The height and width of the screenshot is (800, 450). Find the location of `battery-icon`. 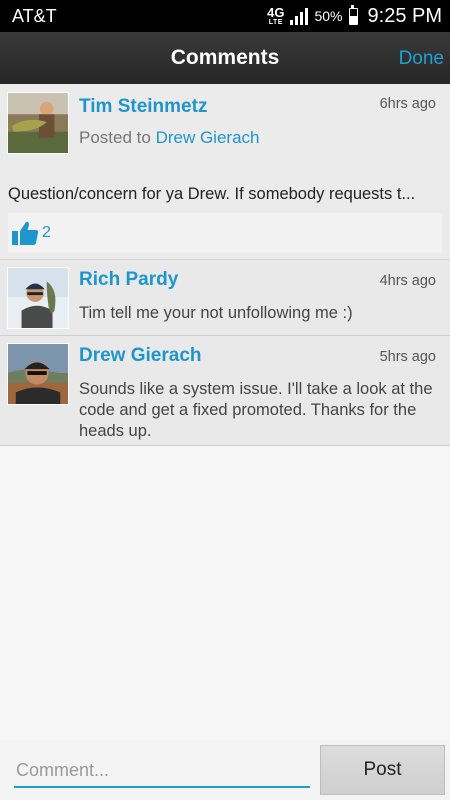

battery-icon is located at coordinates (353, 14).